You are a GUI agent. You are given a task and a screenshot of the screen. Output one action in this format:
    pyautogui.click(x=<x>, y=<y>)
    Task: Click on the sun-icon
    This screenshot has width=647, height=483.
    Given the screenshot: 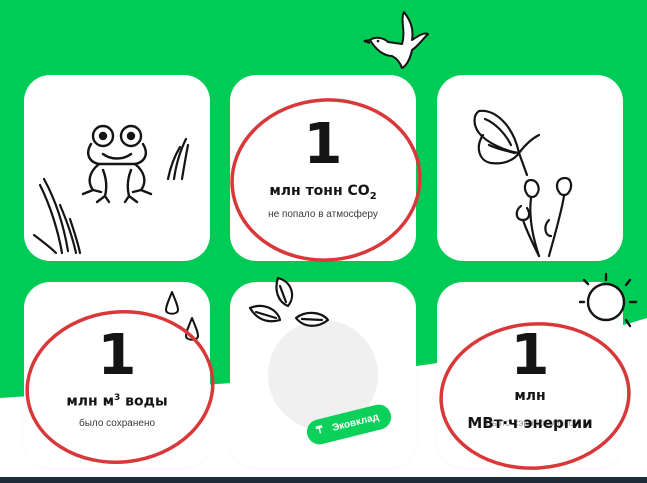 What is the action you would take?
    pyautogui.click(x=608, y=300)
    